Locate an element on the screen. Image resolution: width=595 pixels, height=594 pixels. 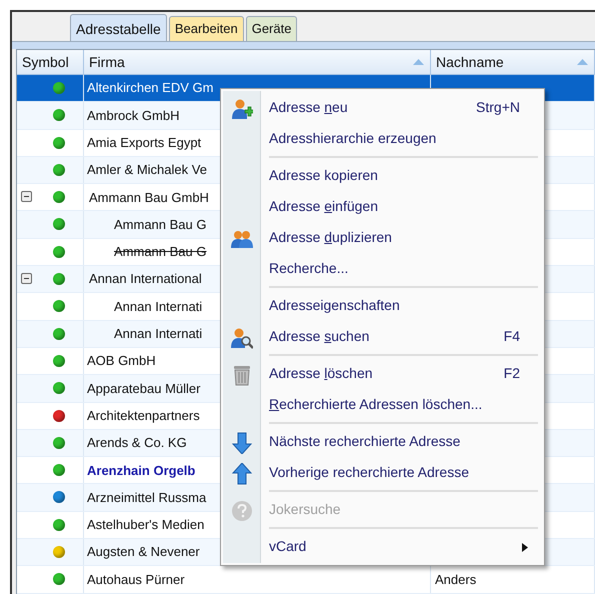
help-icon is located at coordinates (242, 511).